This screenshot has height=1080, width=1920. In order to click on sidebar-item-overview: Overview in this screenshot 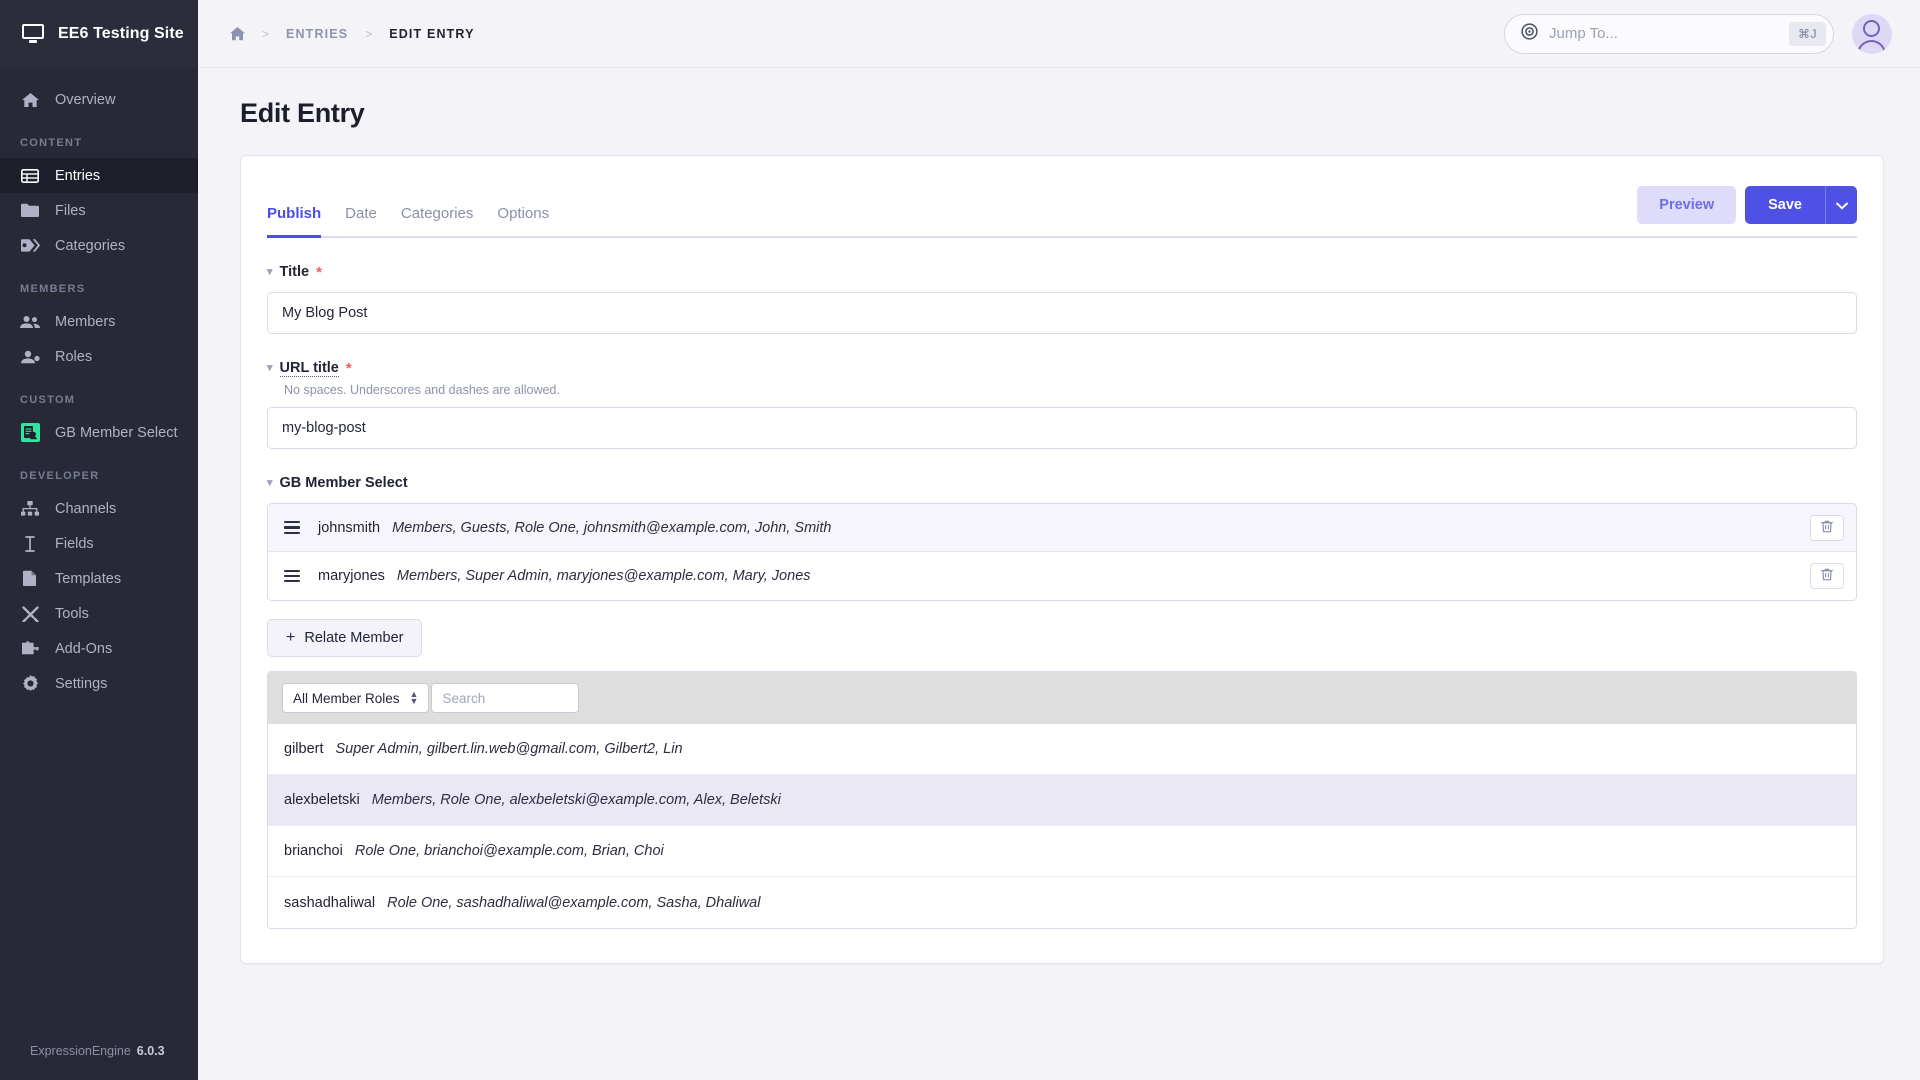, I will do `click(99, 99)`.